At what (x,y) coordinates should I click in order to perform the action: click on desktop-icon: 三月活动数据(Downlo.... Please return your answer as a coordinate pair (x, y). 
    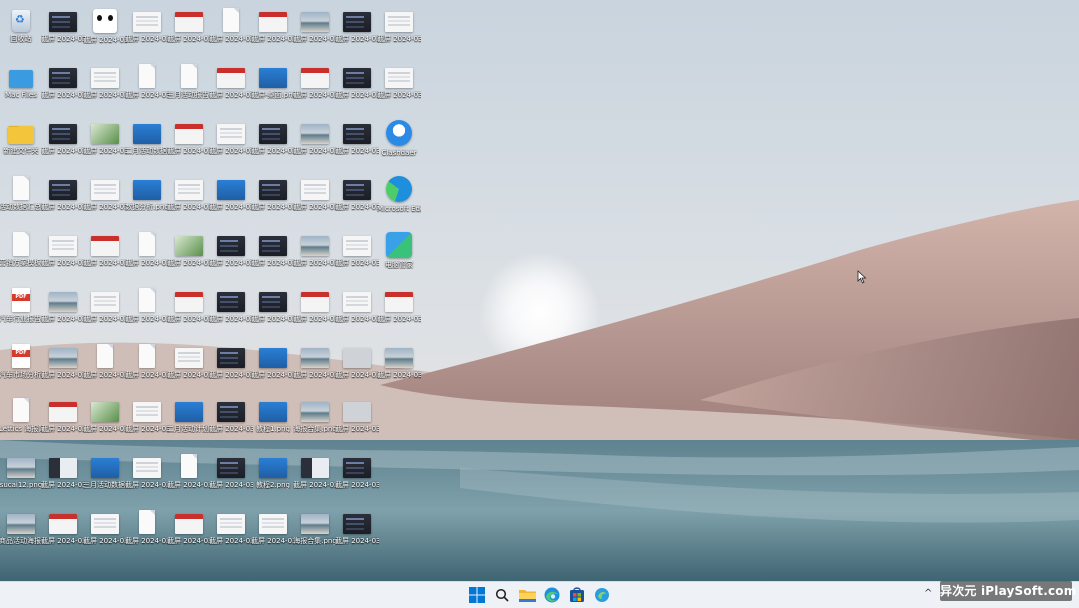
    Looking at the image, I should click on (105, 476).